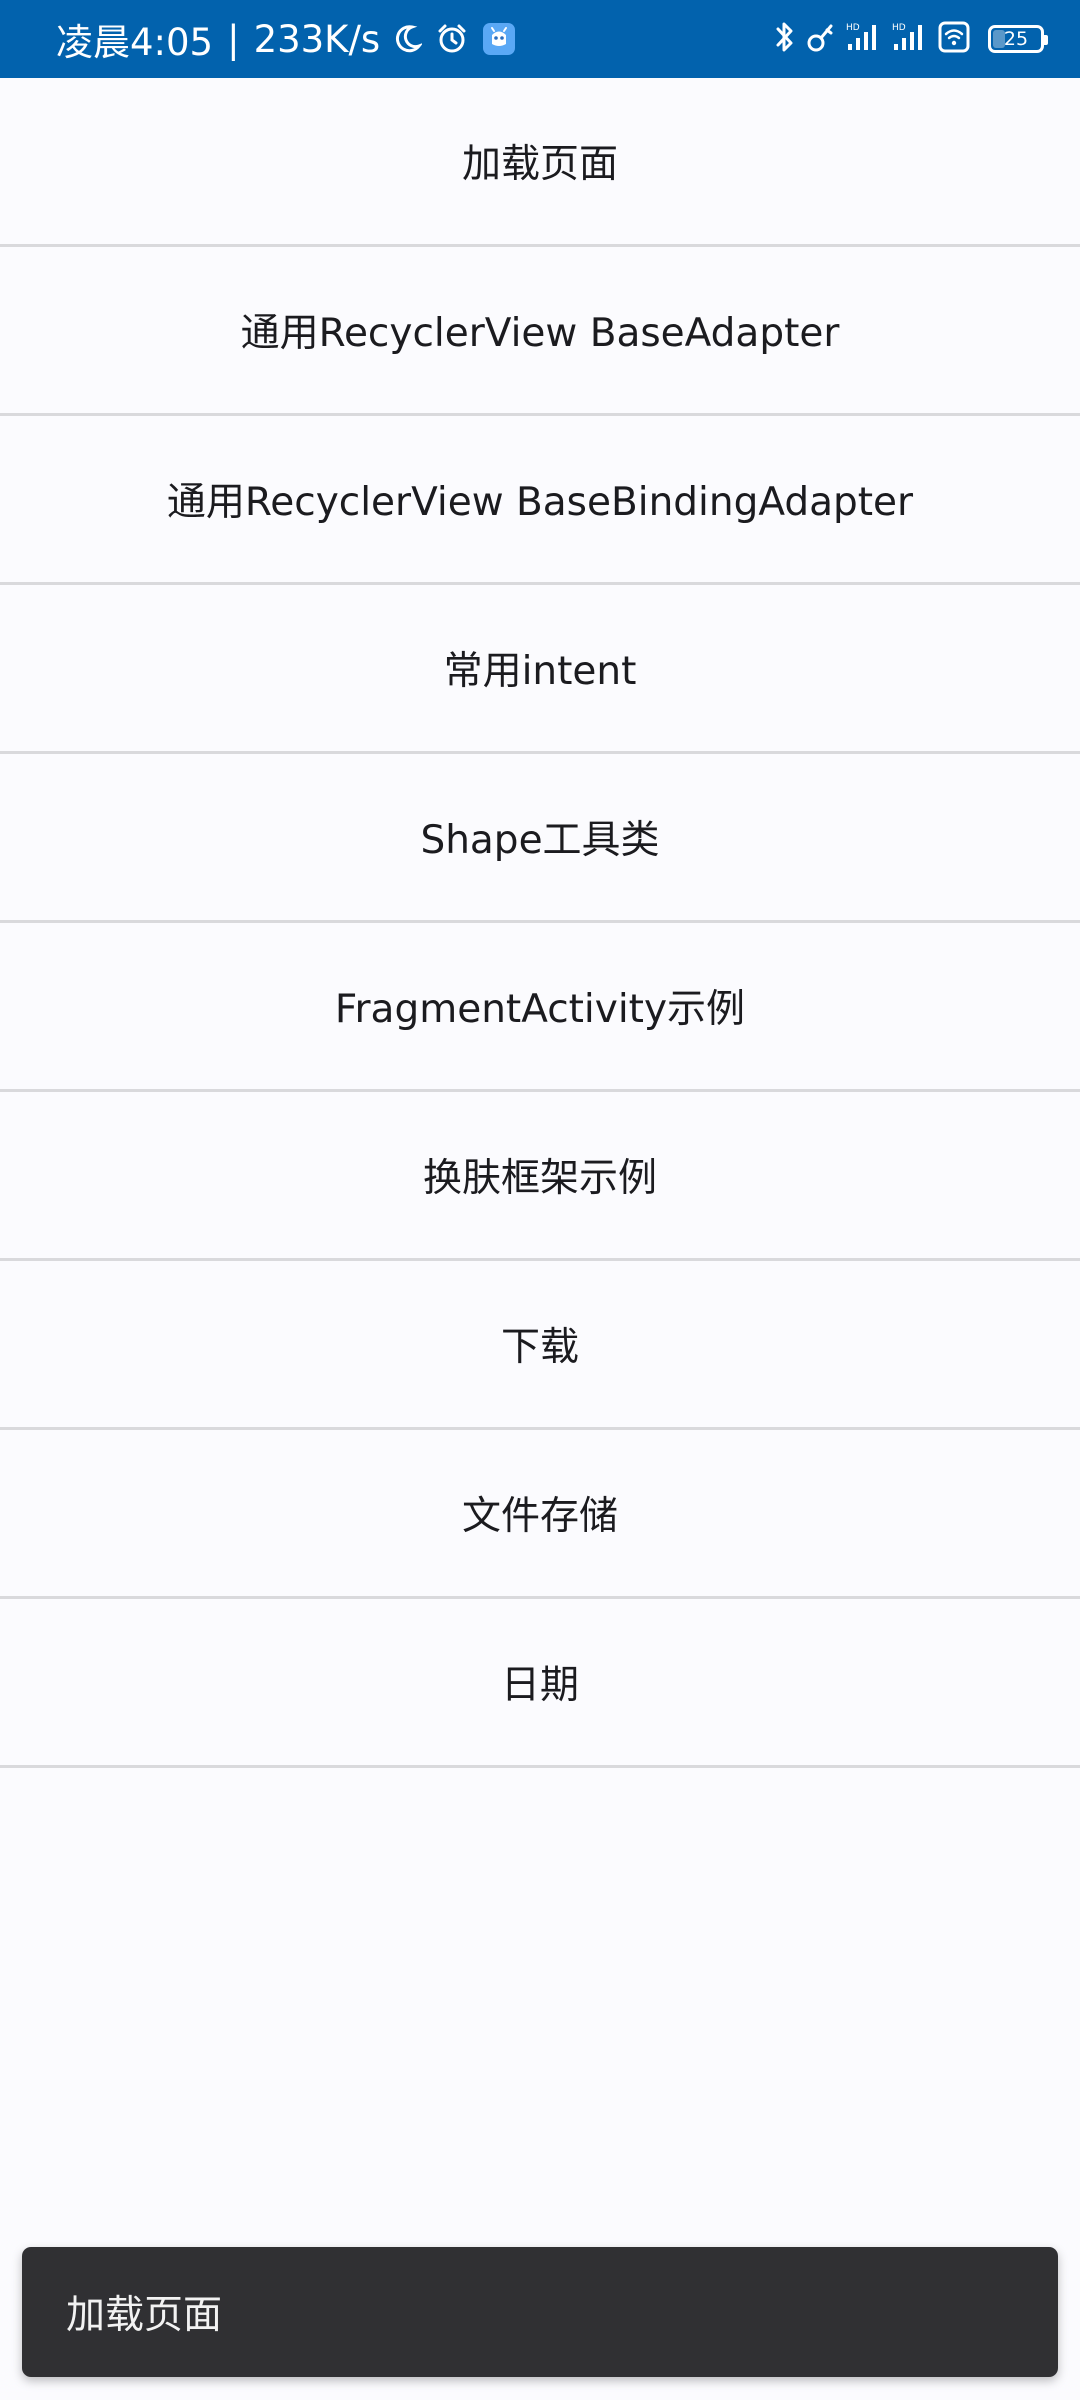  I want to click on menu-item-date: 日期, so click(540, 1683).